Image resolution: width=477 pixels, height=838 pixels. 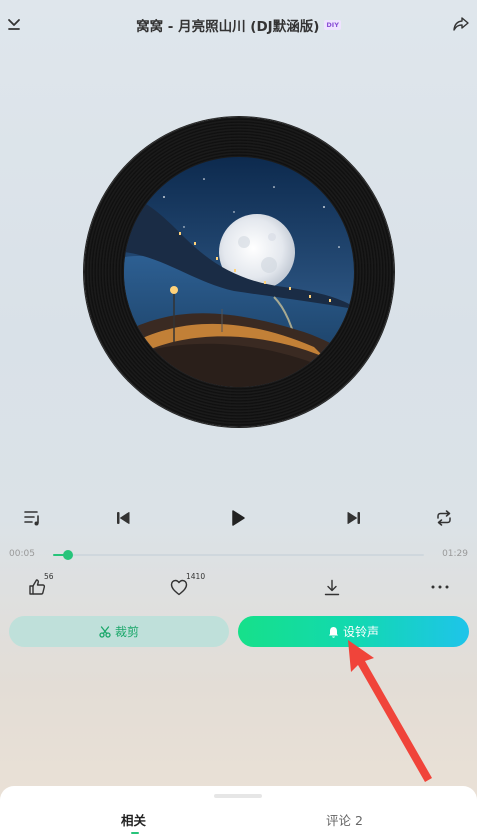 What do you see at coordinates (49, 576) in the screenshot?
I see `like-count: 56` at bounding box center [49, 576].